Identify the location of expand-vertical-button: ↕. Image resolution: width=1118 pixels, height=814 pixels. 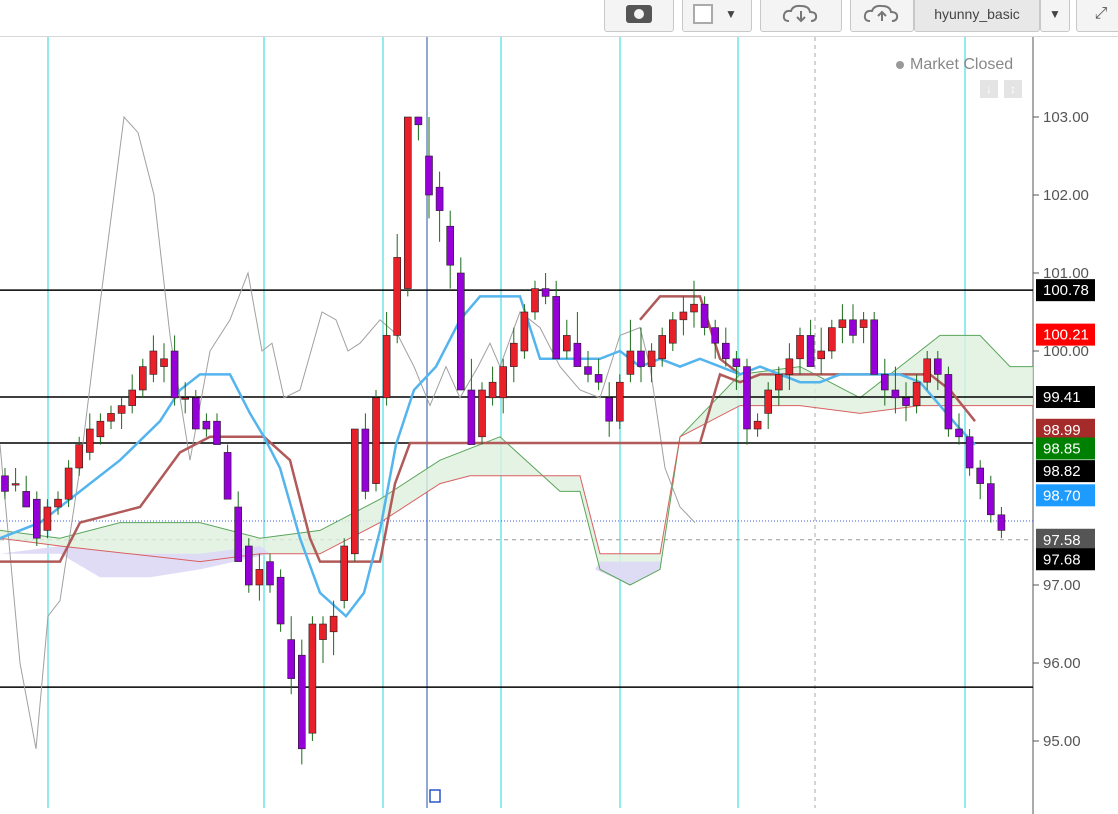
(1013, 89).